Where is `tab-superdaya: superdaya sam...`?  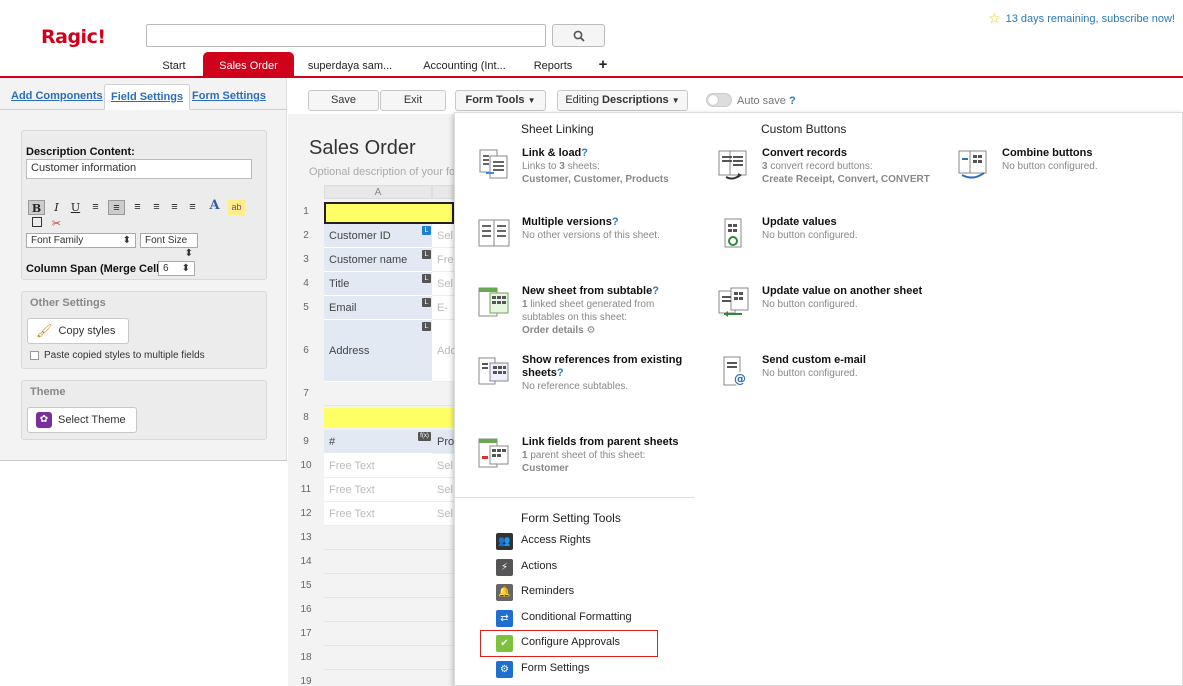 tab-superdaya: superdaya sam... is located at coordinates (350, 64).